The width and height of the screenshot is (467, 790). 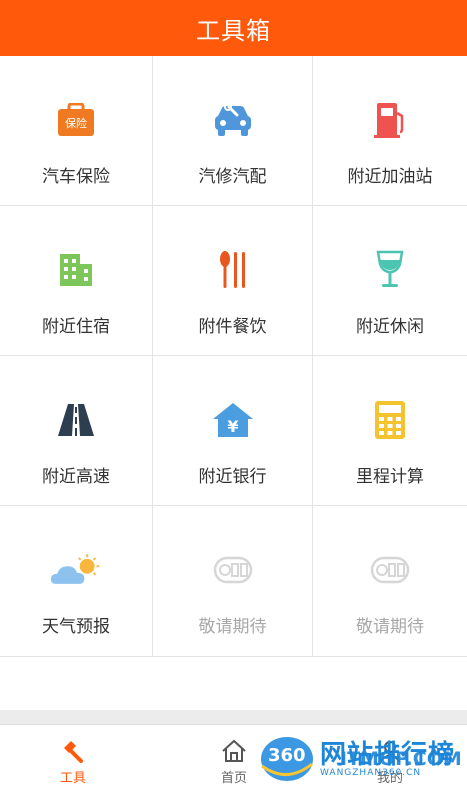 I want to click on section-divider, so click(x=233, y=717).